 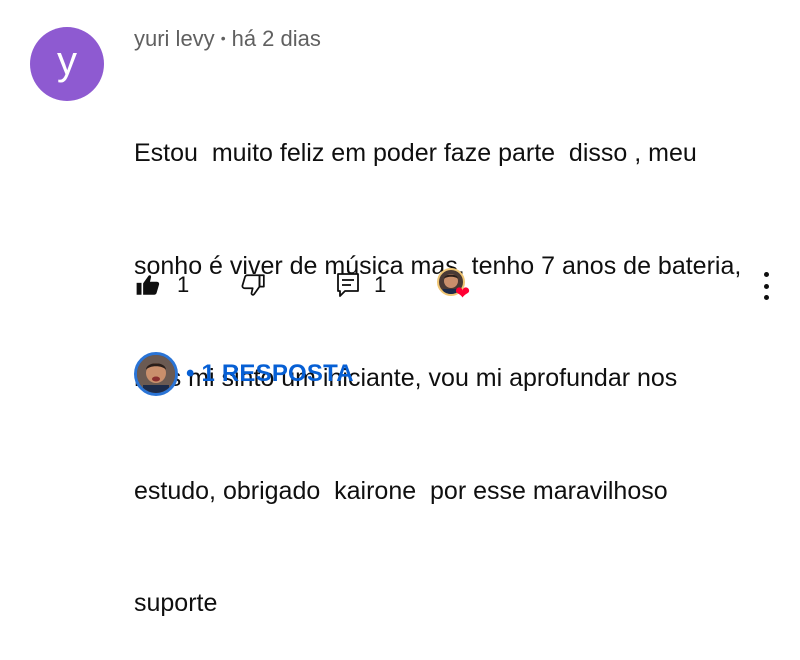 I want to click on view-replies-button: • 1 RESPOSTA, so click(x=244, y=374).